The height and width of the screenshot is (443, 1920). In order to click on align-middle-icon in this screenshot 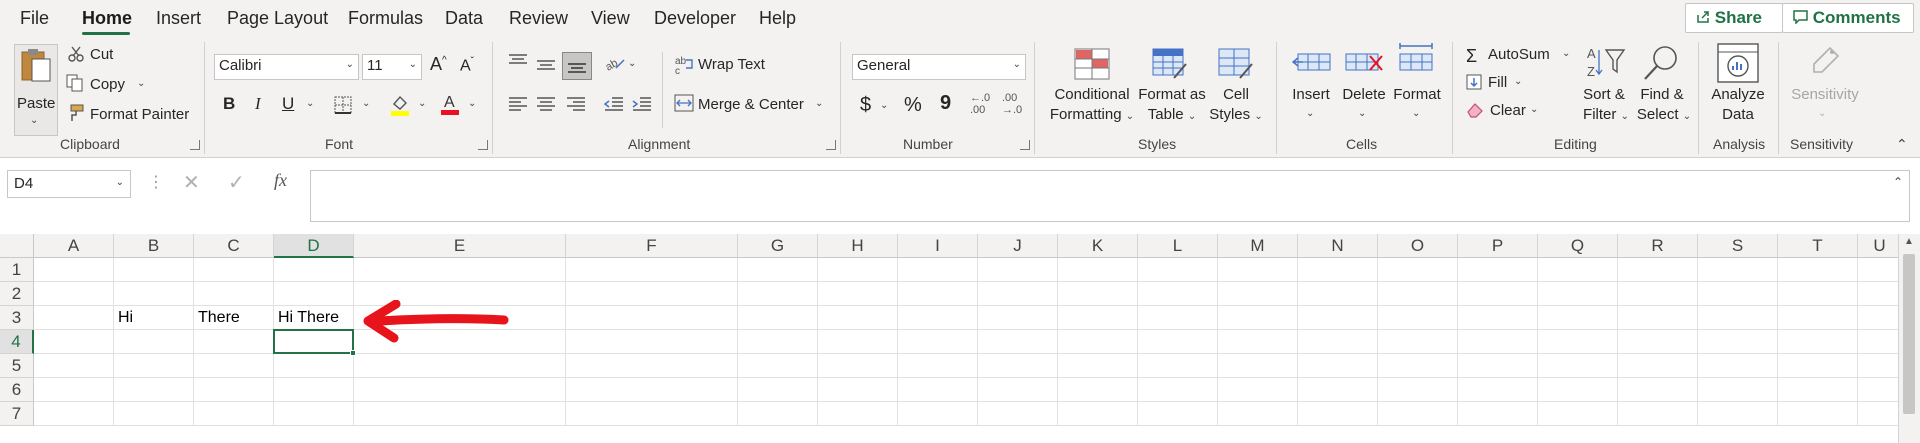, I will do `click(546, 66)`.